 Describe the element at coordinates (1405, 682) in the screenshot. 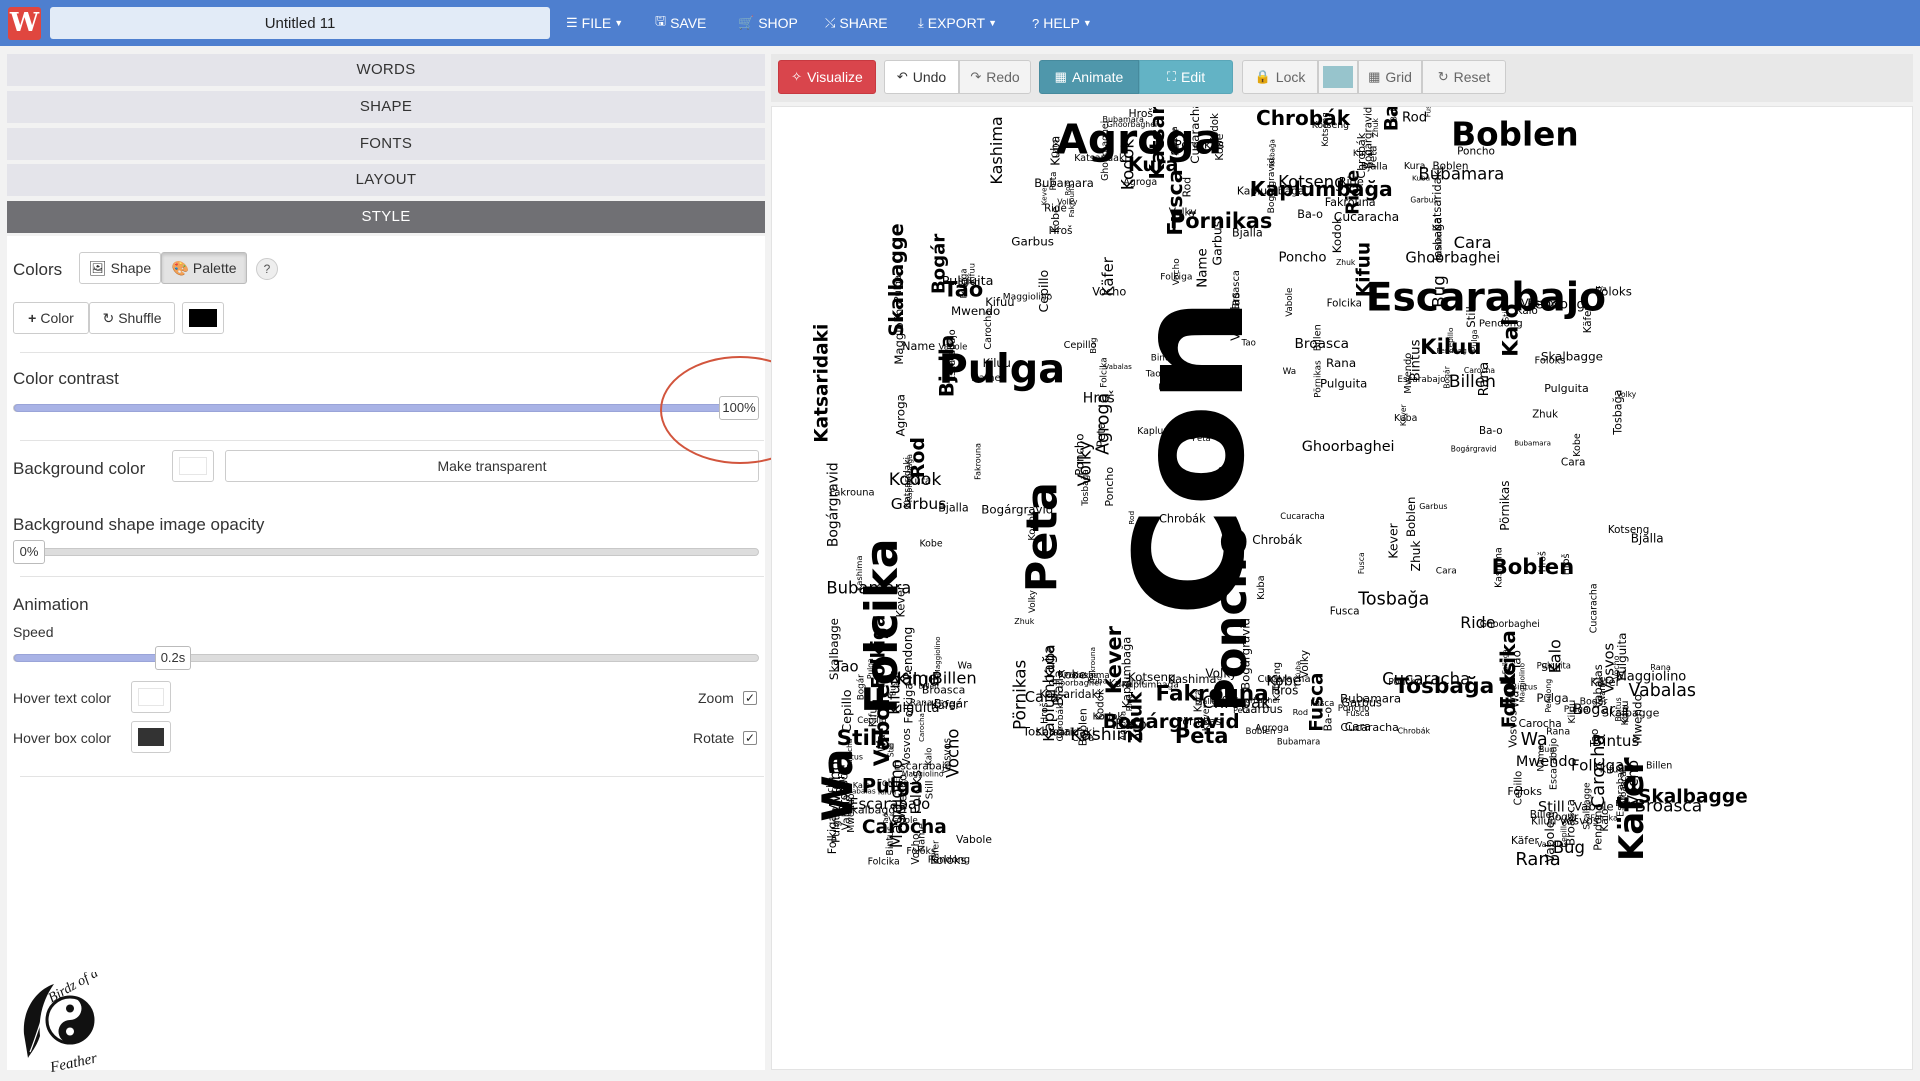

I see `cloud-word: Poncho` at that location.